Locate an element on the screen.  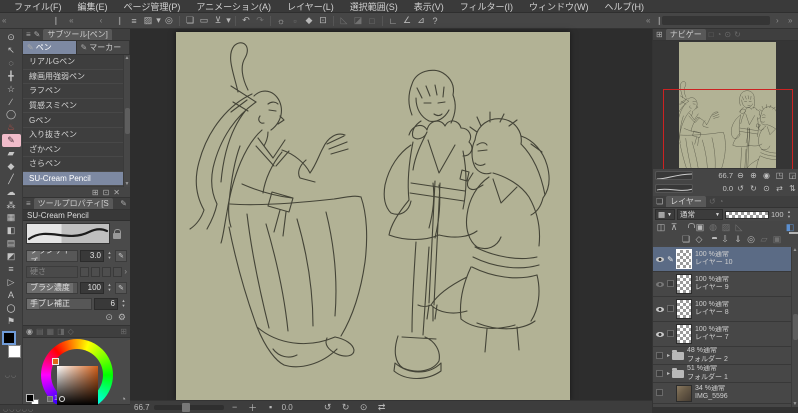
text-tool: A is located at coordinates (11, 295).